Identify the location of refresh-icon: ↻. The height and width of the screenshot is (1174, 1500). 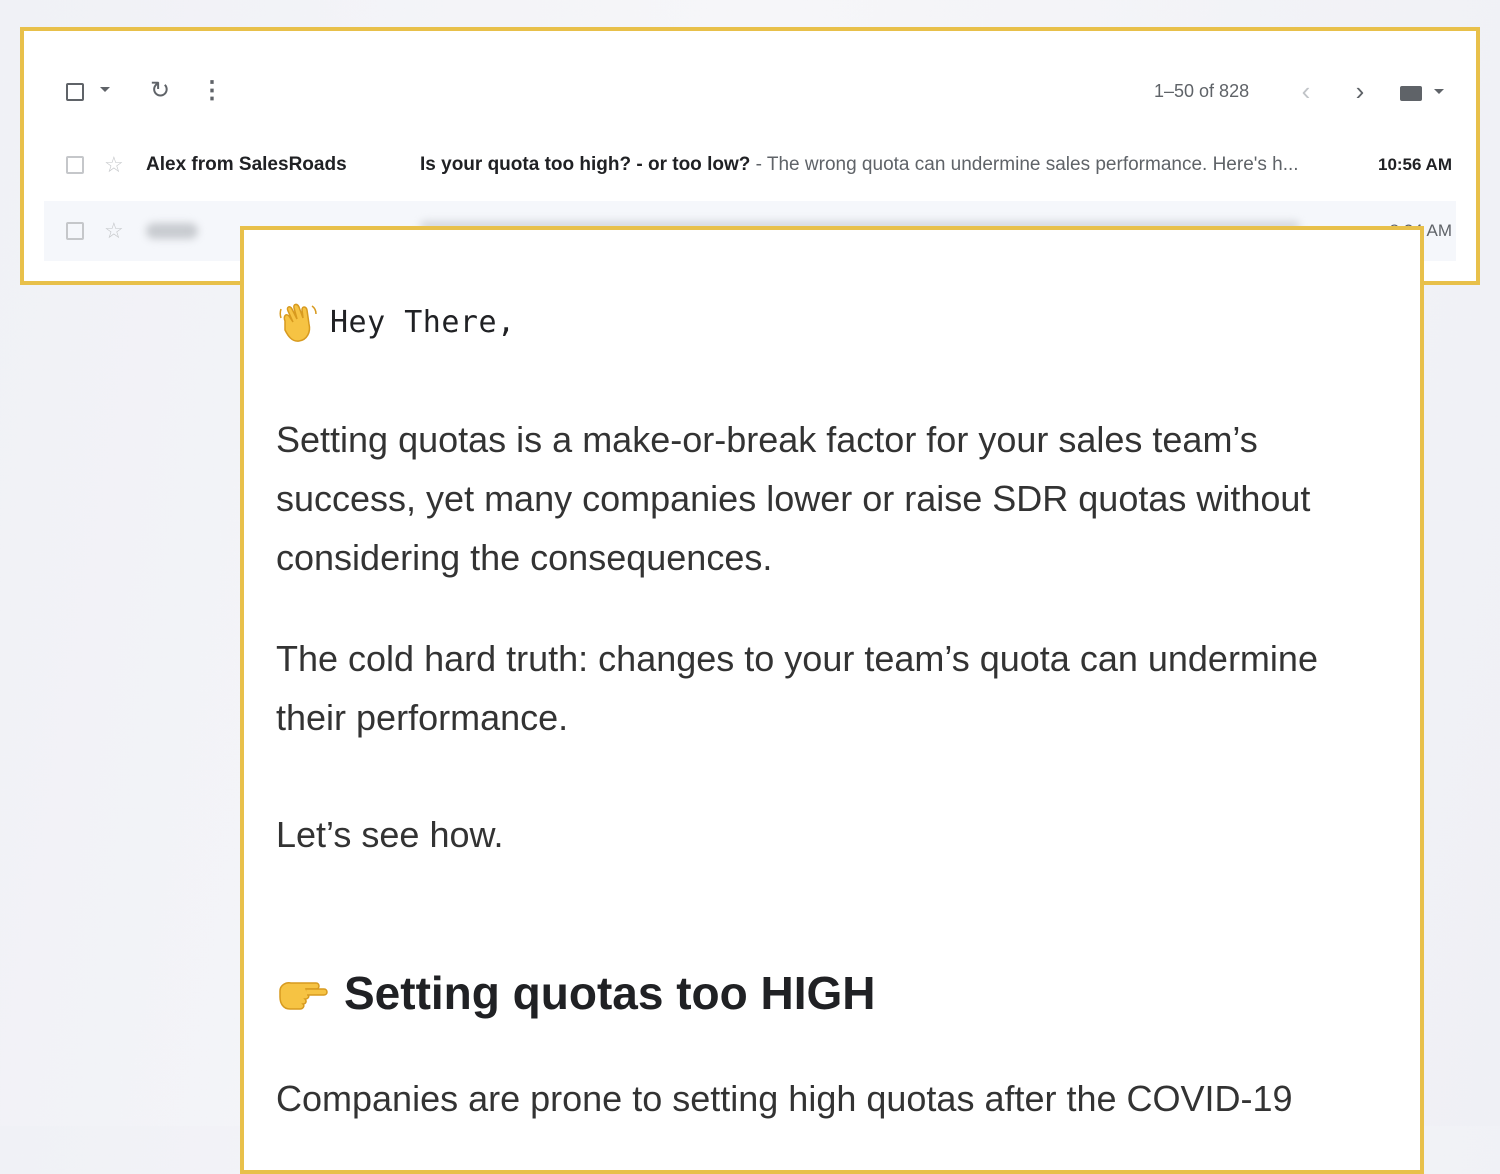
(160, 91).